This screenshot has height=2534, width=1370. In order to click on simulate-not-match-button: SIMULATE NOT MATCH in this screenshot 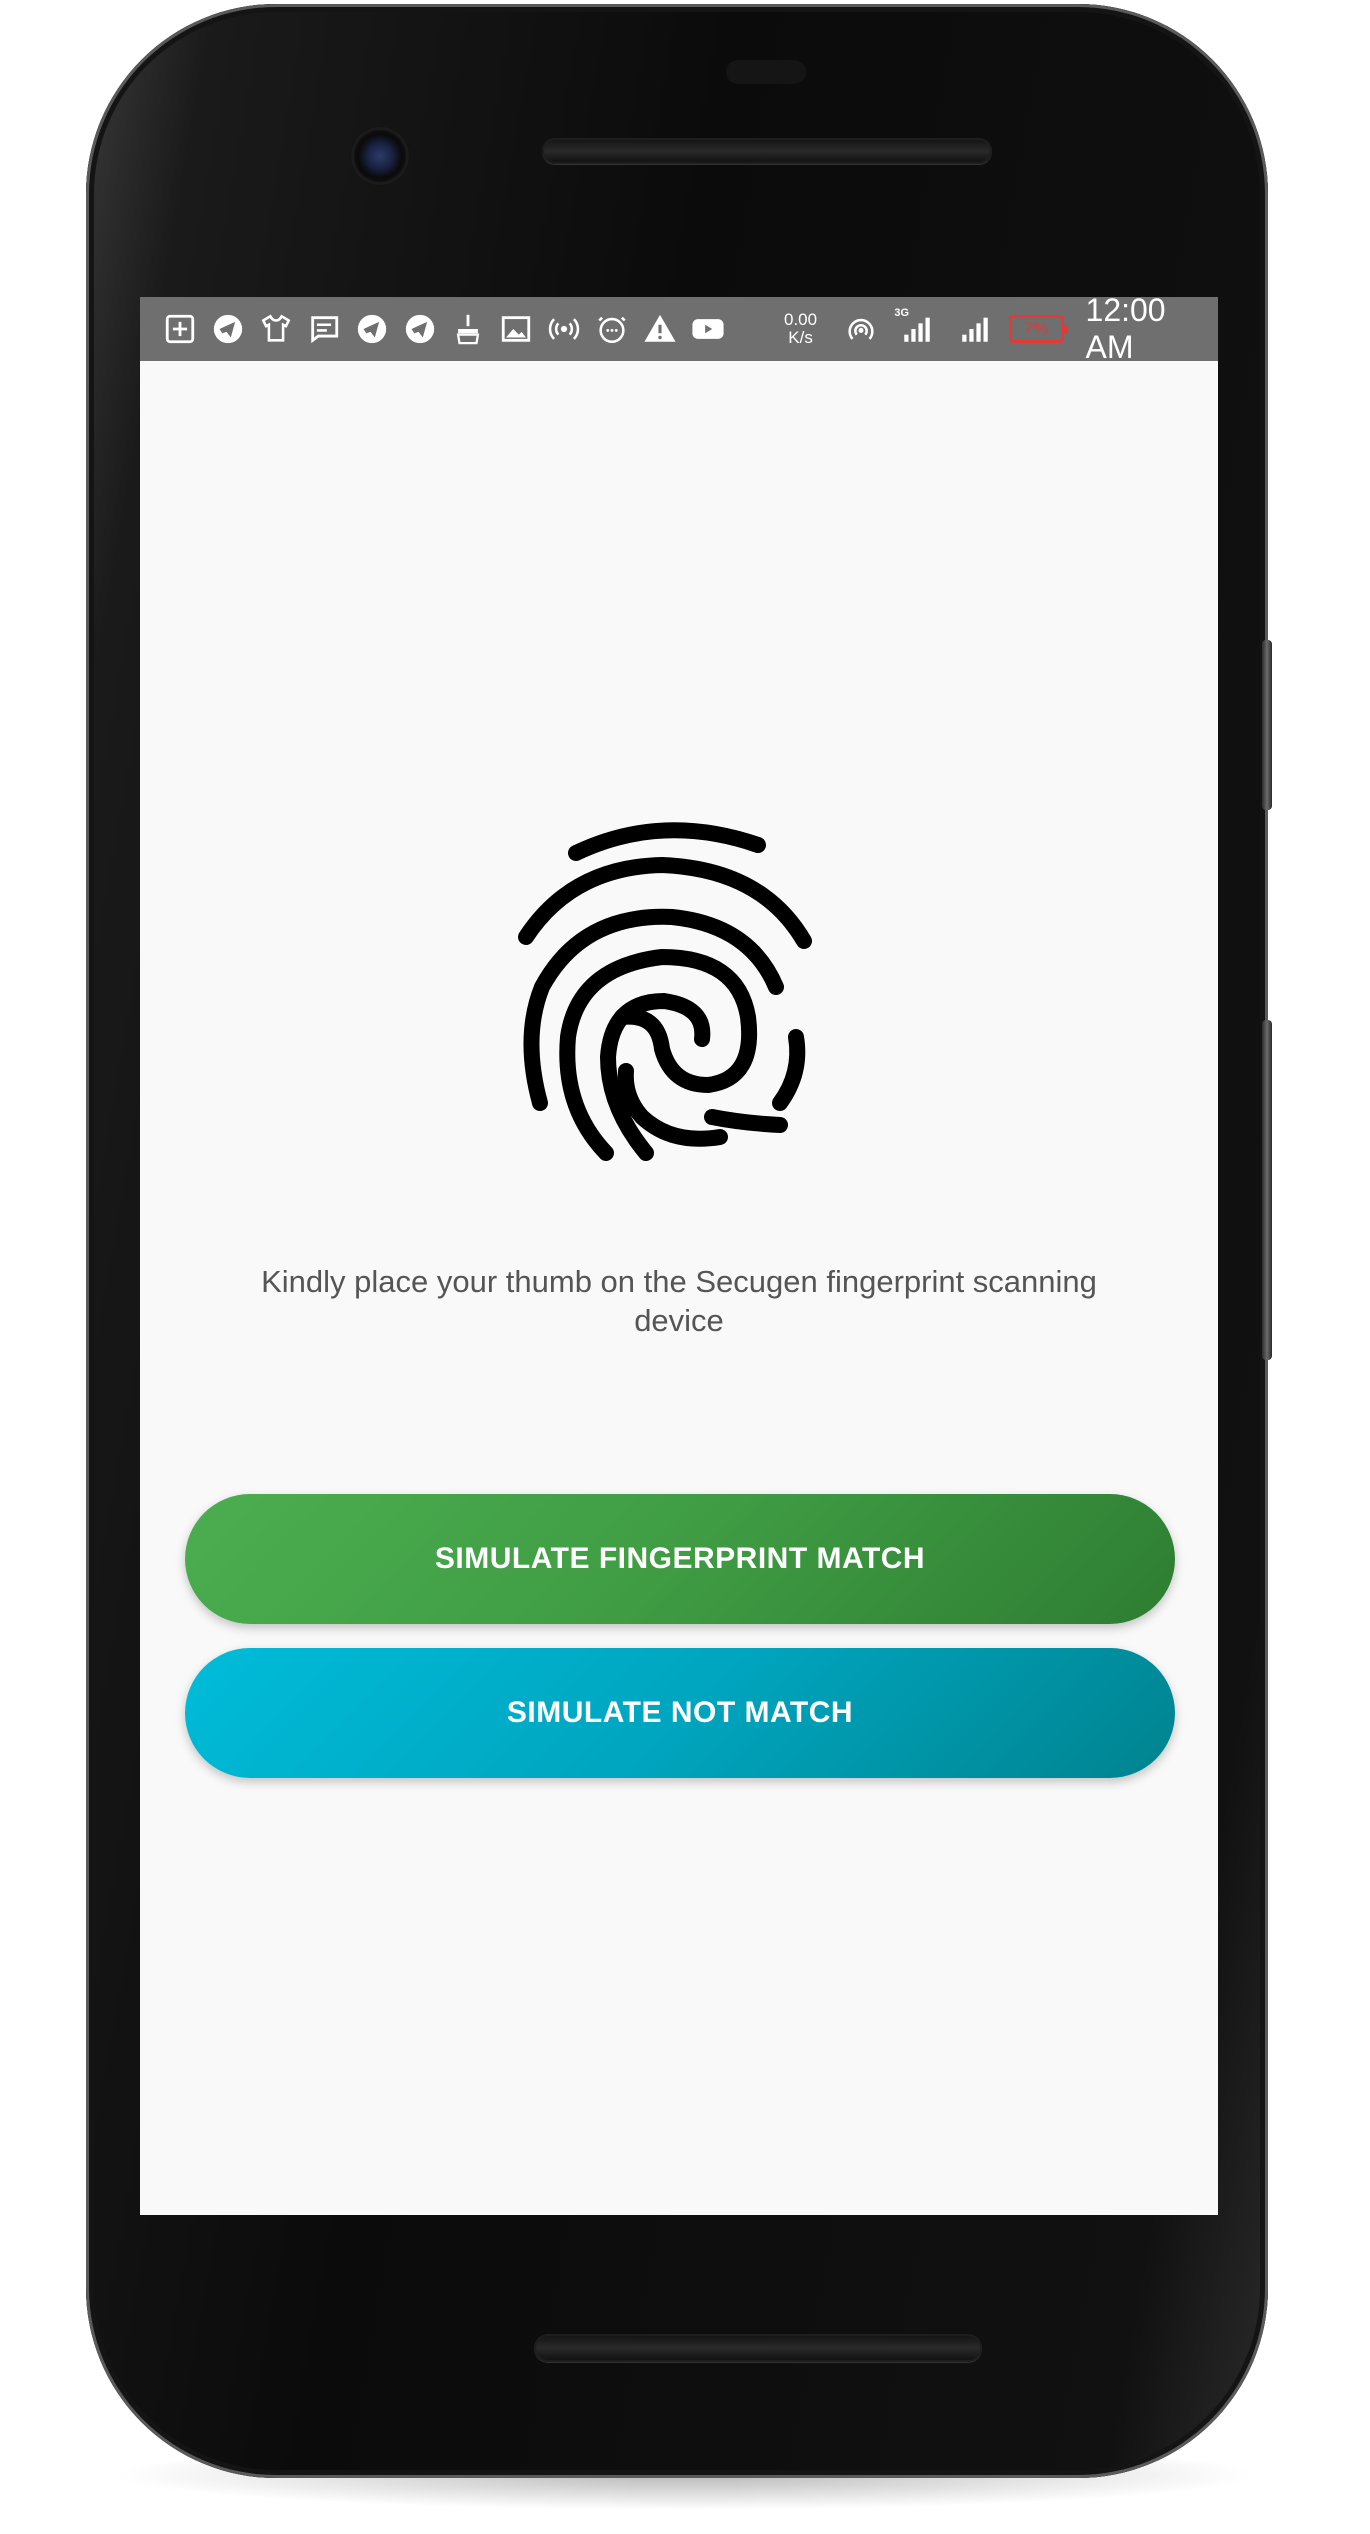, I will do `click(680, 1713)`.